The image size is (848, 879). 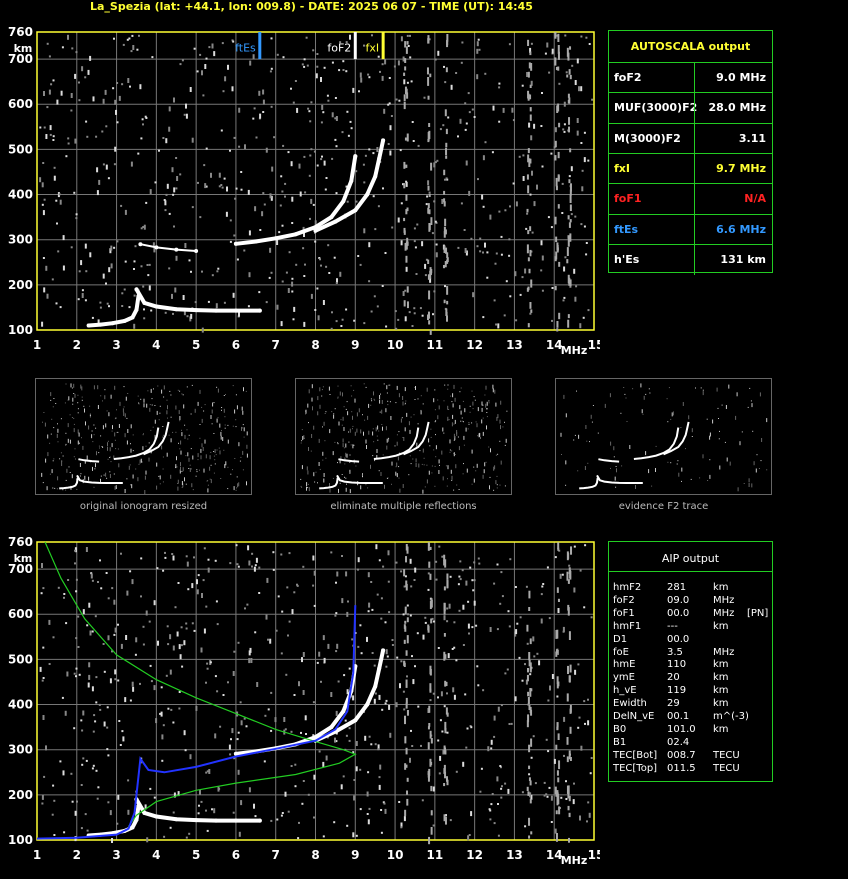 What do you see at coordinates (359, 479) in the screenshot?
I see `thumb-trace` at bounding box center [359, 479].